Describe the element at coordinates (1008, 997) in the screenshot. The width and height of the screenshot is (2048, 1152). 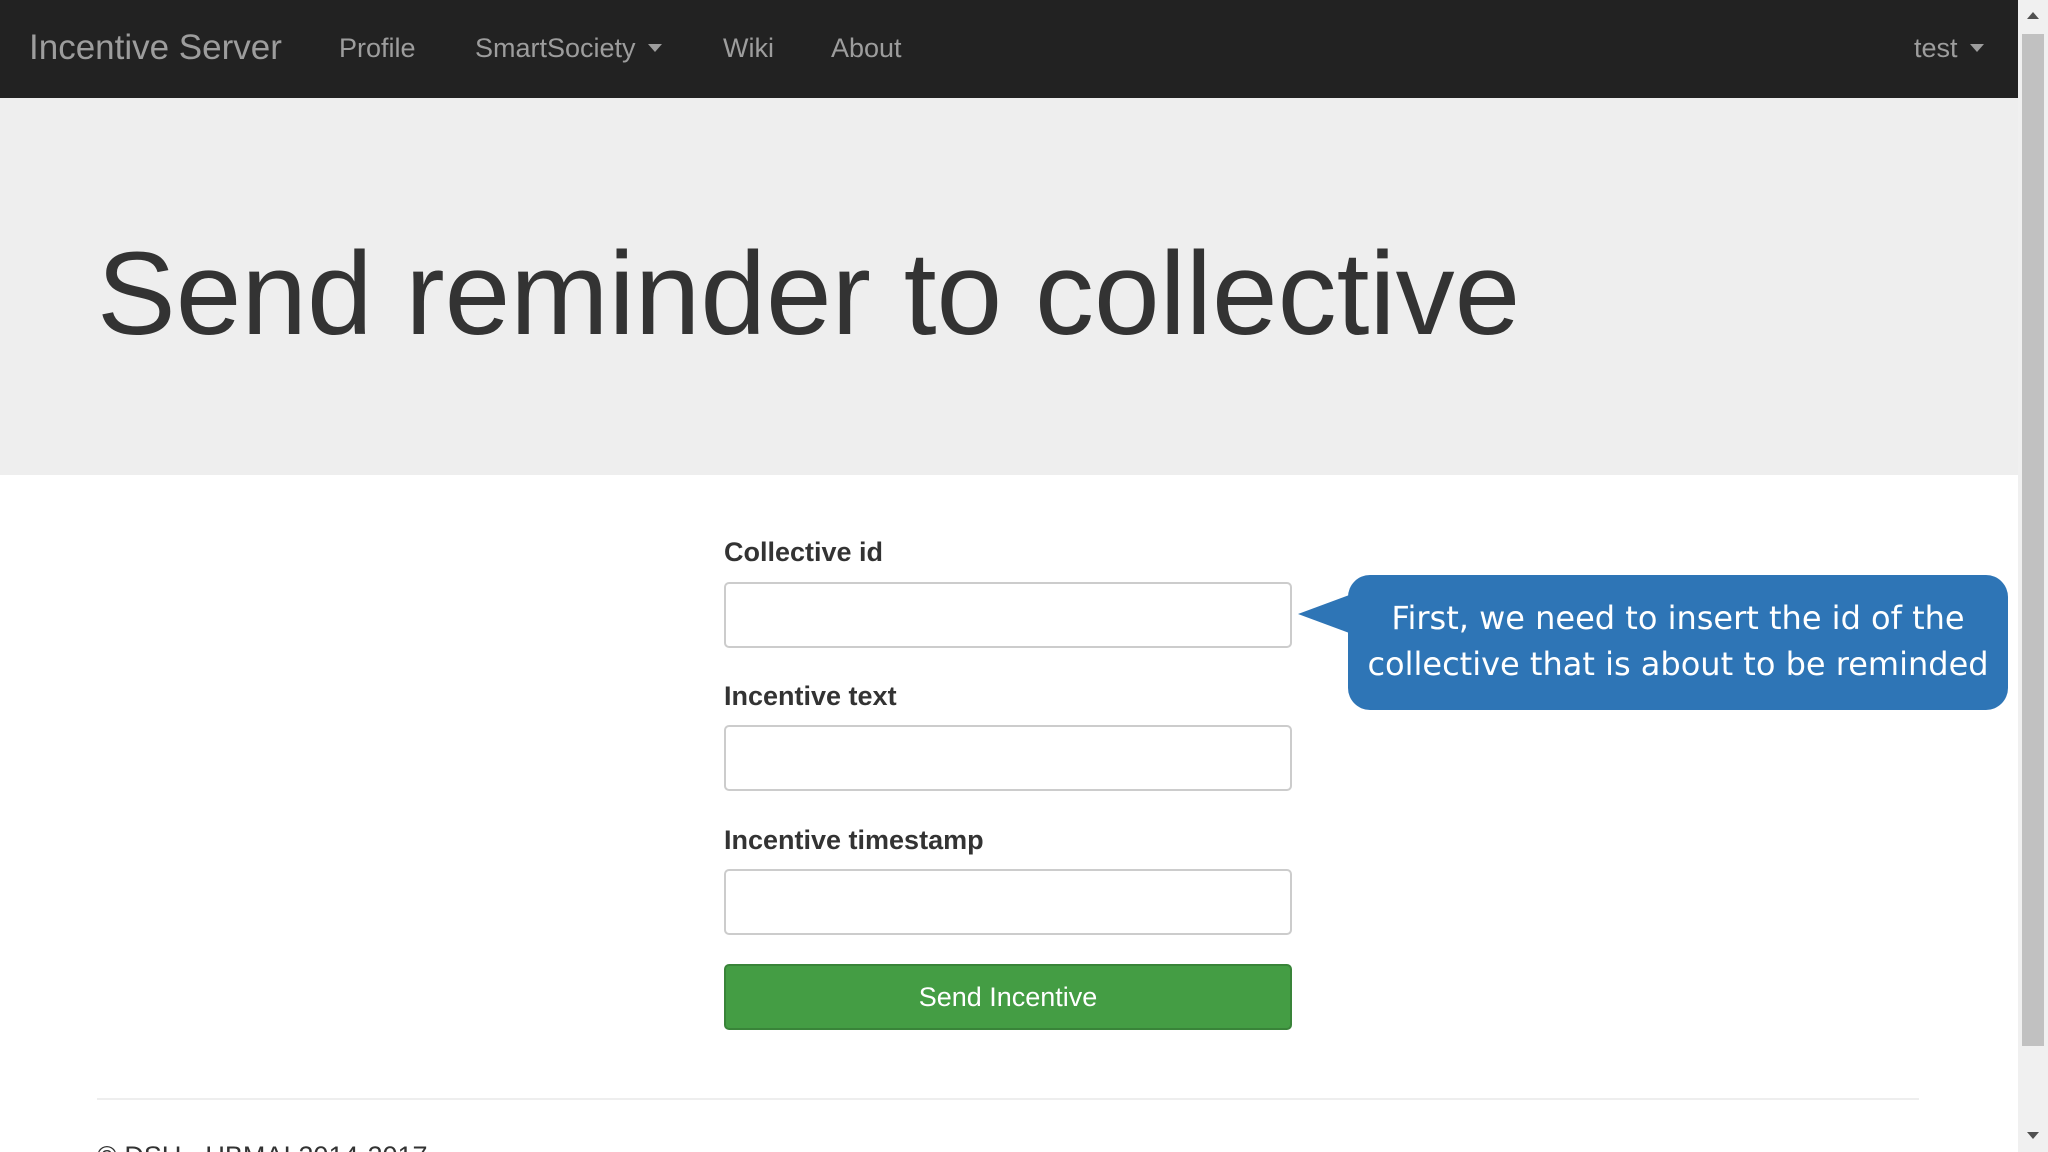
I see `send-incentive-button: Send Incentive` at that location.